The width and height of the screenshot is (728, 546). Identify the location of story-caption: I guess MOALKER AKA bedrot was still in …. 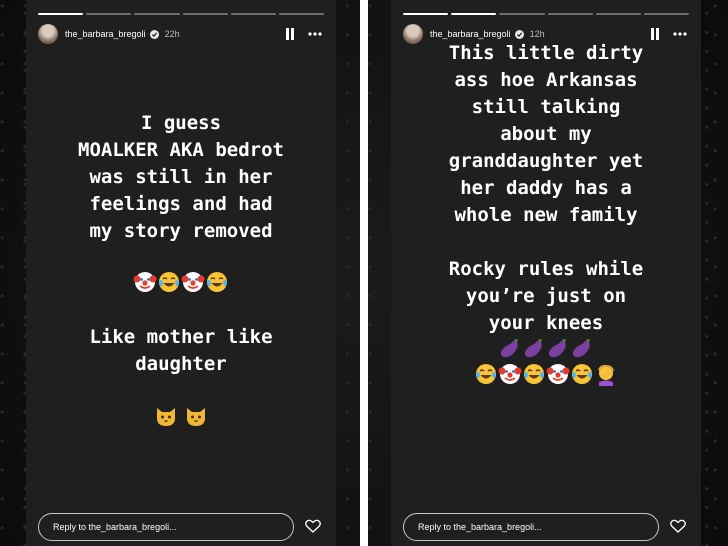
(181, 177).